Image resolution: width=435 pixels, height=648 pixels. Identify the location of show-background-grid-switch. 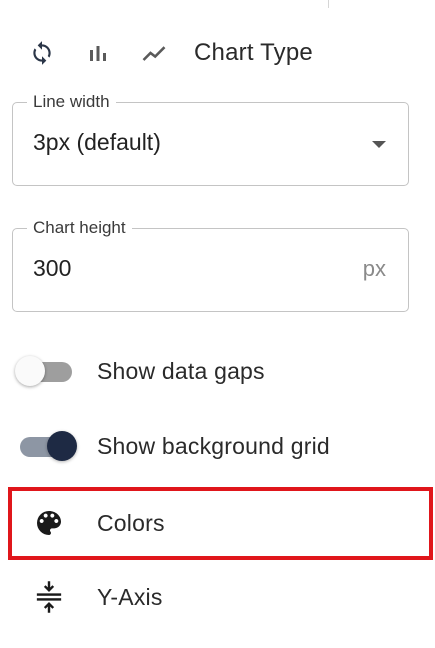
(45, 446).